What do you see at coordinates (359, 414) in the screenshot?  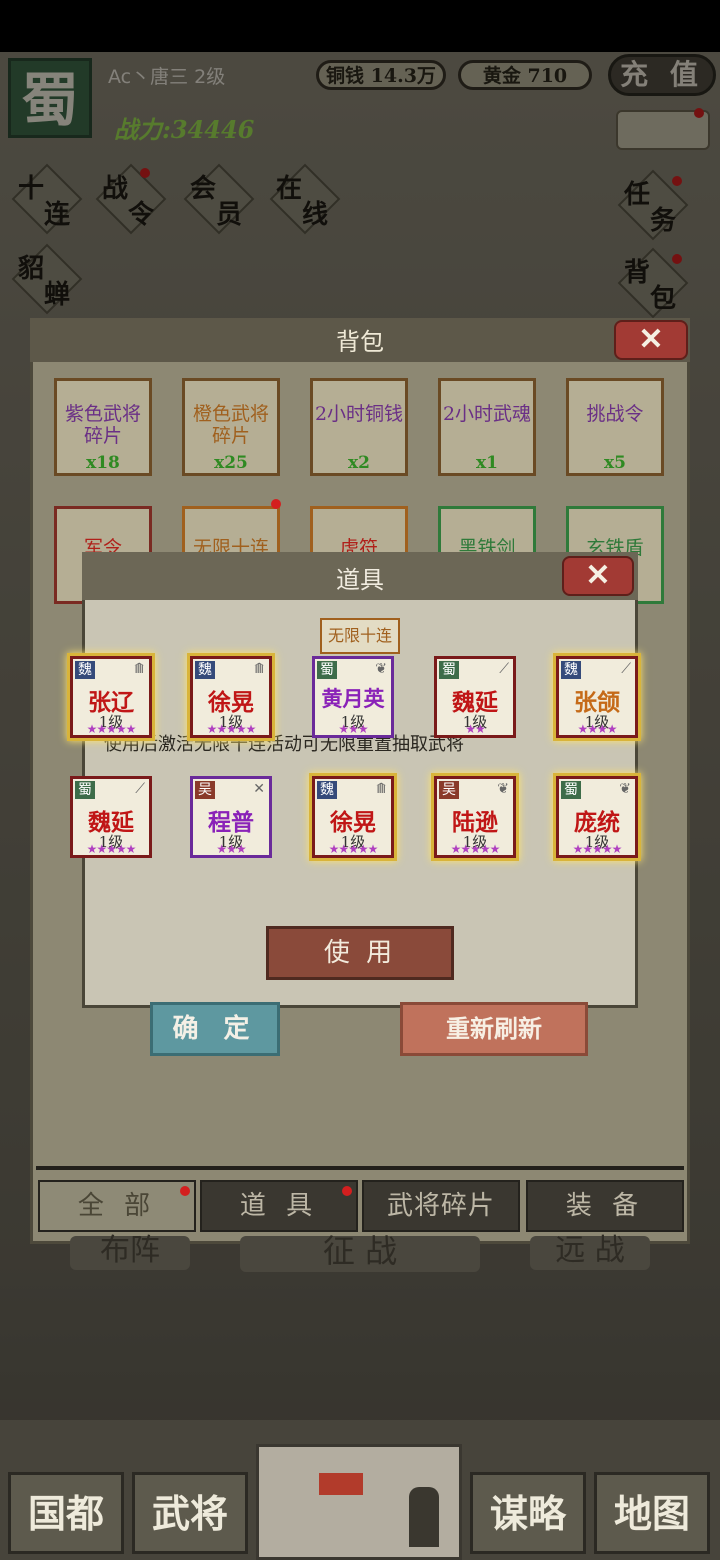 I see `bag-item-name: 2小时铜钱` at bounding box center [359, 414].